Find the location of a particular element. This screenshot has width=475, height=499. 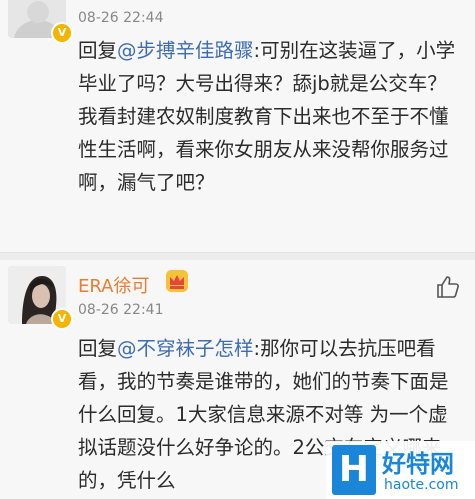

comment-timestamp: 08-26 22:44 is located at coordinates (121, 18).